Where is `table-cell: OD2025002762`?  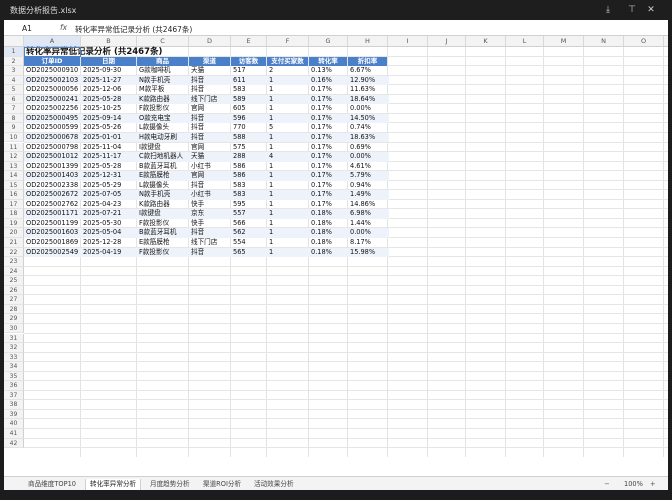
table-cell: OD2025002762 is located at coordinates (52, 205).